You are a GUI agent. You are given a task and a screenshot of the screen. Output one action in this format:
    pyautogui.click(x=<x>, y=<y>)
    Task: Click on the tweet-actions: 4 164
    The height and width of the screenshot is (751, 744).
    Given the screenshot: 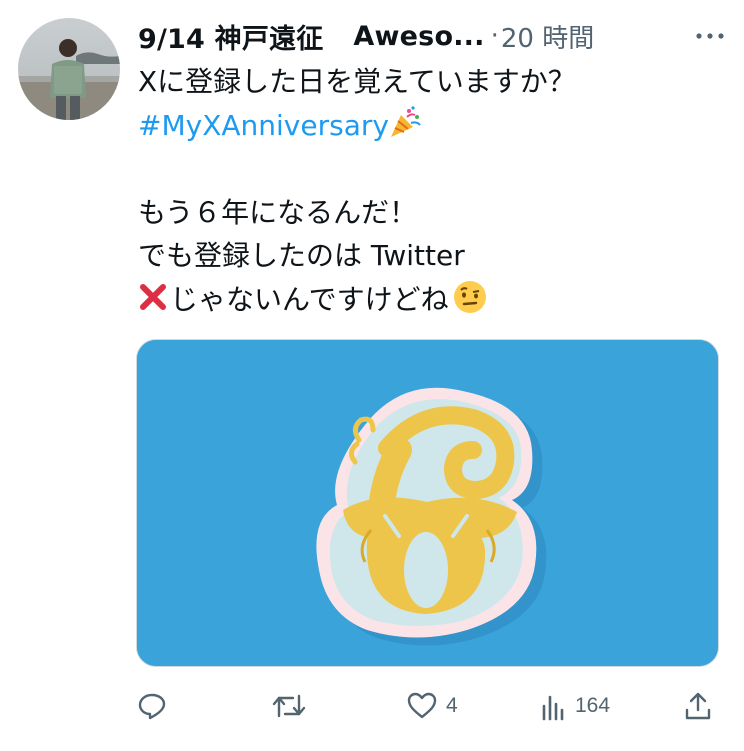 What is the action you would take?
    pyautogui.click(x=431, y=706)
    